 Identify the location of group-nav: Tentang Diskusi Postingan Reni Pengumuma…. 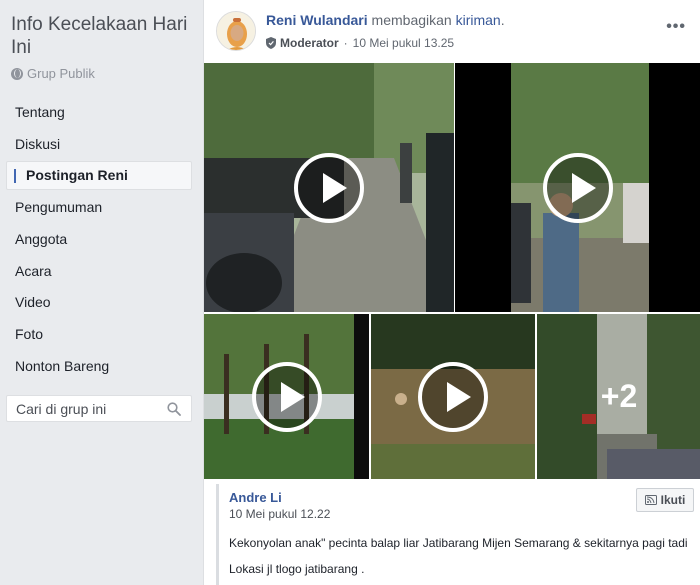
(99, 240).